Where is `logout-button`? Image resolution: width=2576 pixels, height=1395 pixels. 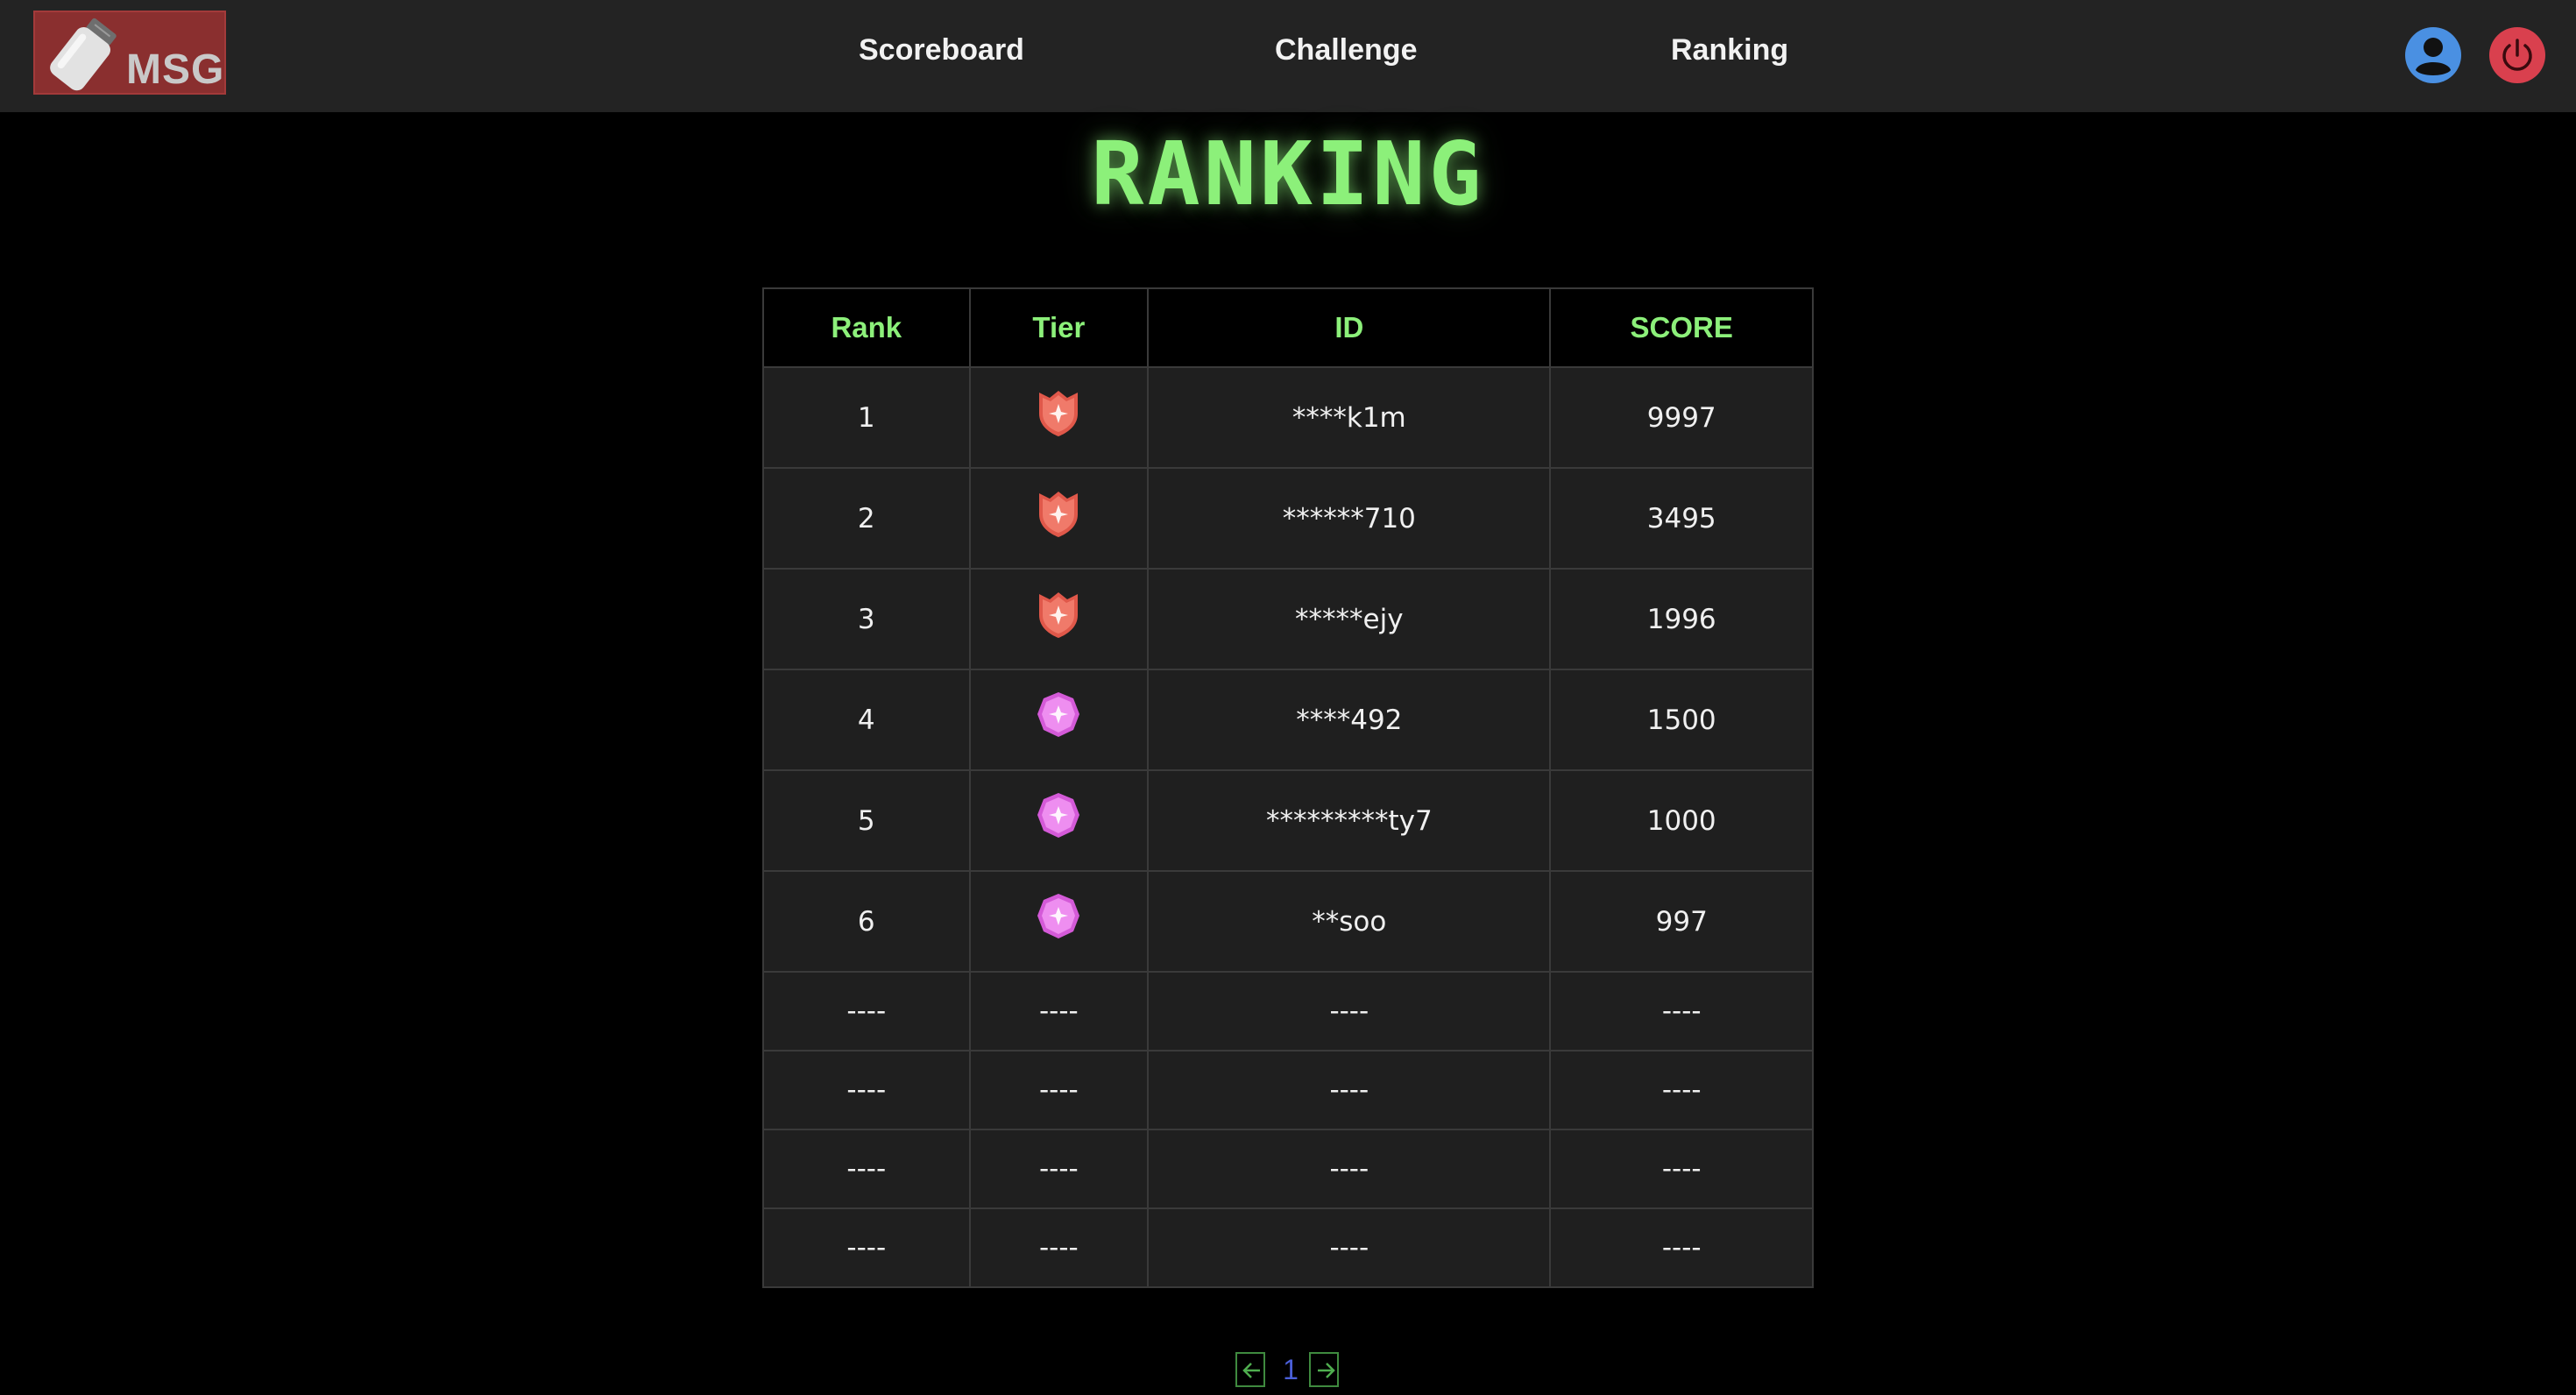 logout-button is located at coordinates (2517, 55).